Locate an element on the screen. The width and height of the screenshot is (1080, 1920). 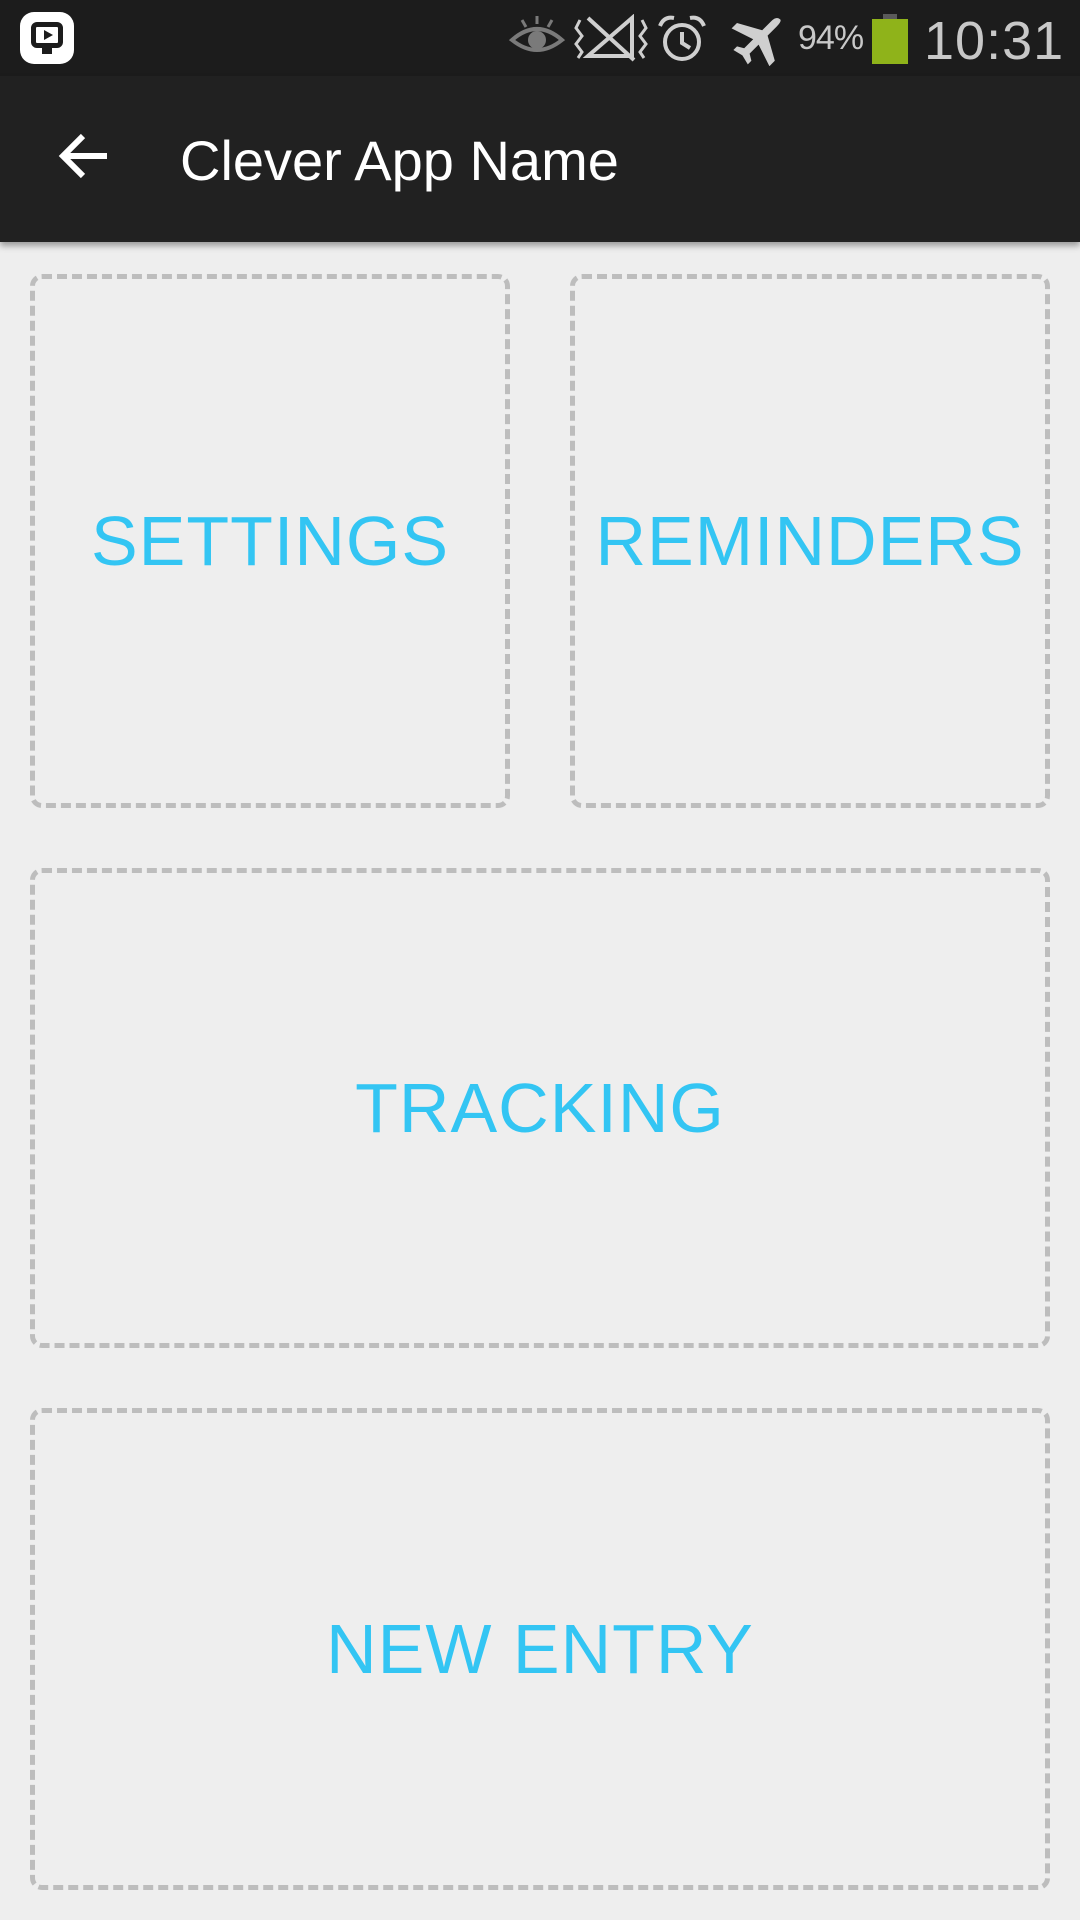
arrow-left-icon is located at coordinates (84, 158).